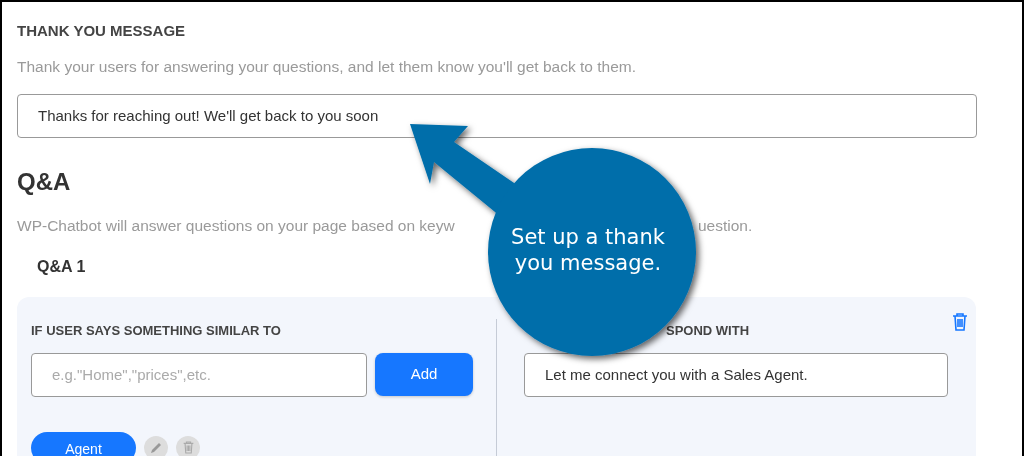 Image resolution: width=1024 pixels, height=456 pixels. What do you see at coordinates (424, 374) in the screenshot?
I see `add-button: Add` at bounding box center [424, 374].